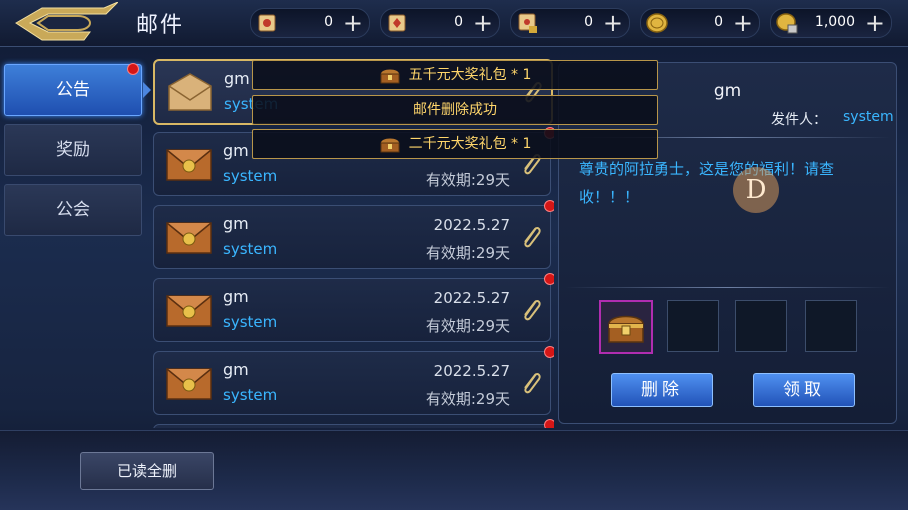 The height and width of the screenshot is (510, 908). Describe the element at coordinates (73, 90) in the screenshot. I see `tab-label: 公告` at that location.